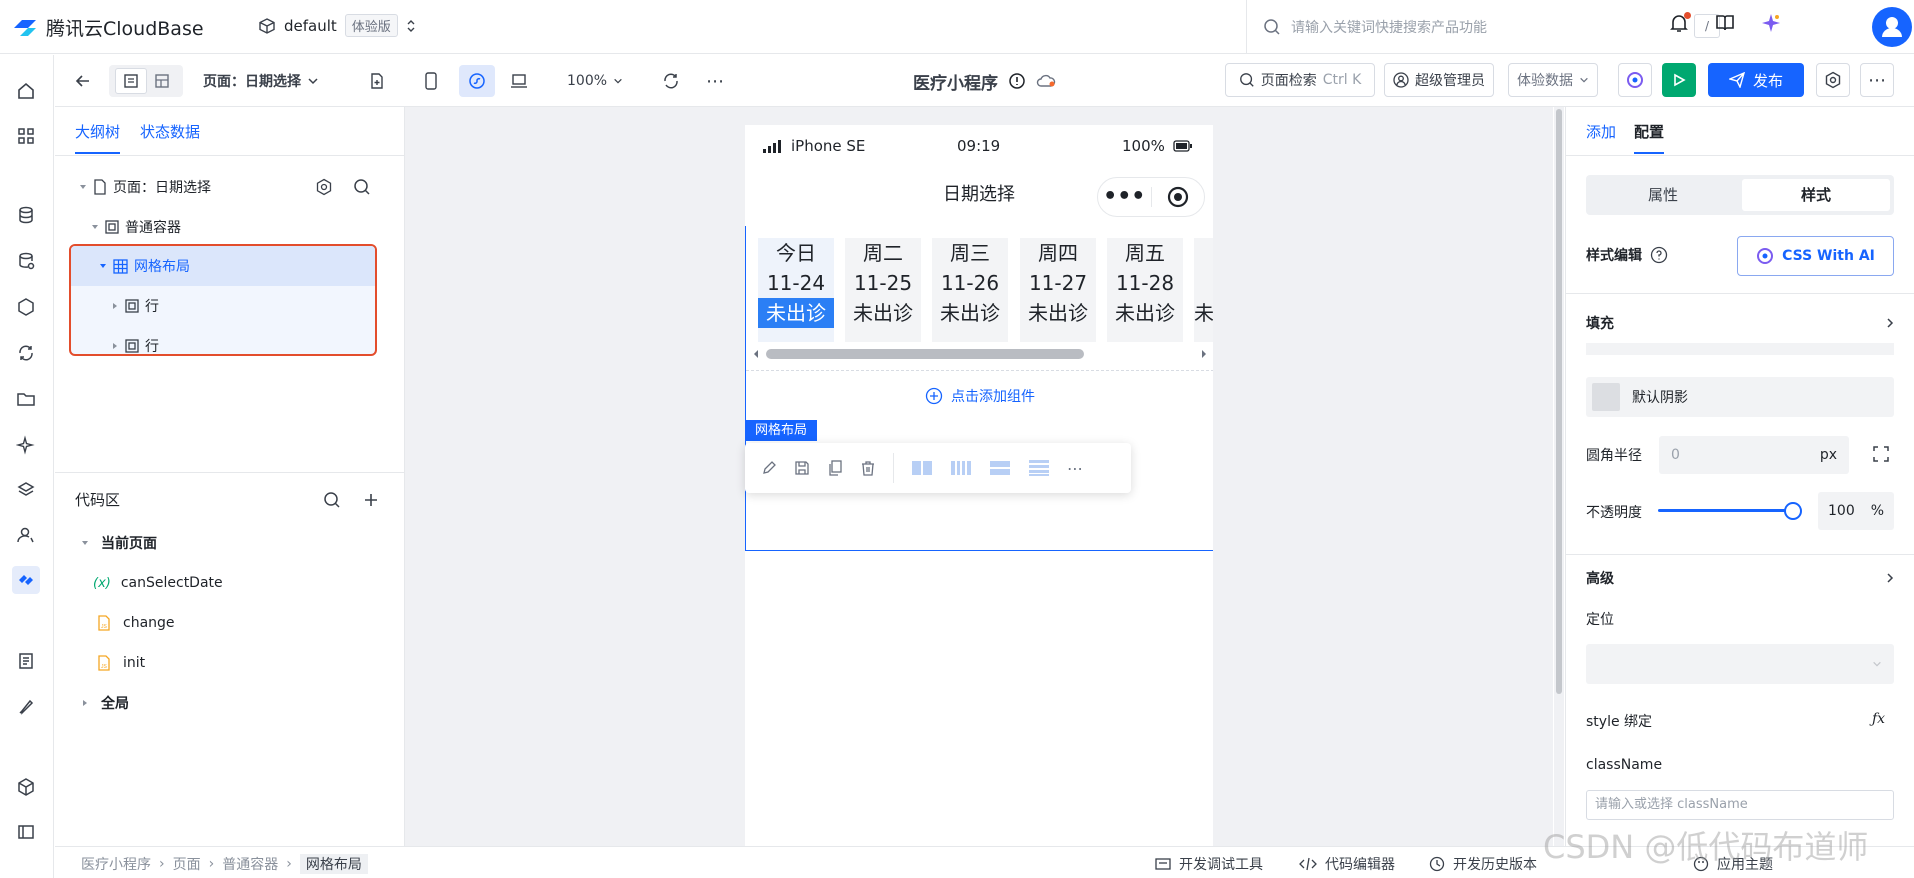 This screenshot has height=878, width=1914. What do you see at coordinates (802, 468) in the screenshot?
I see `save-icon` at bounding box center [802, 468].